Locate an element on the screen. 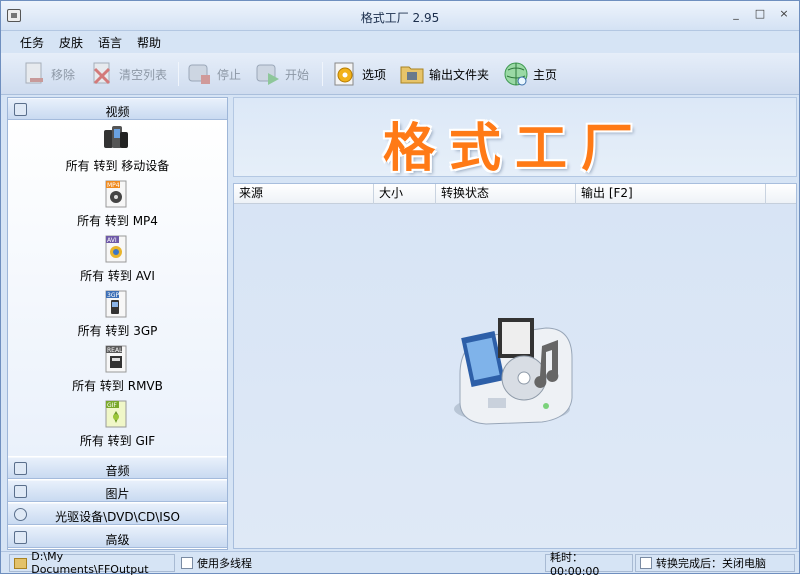  elapsed-time: 耗时：00:00:00 is located at coordinates (589, 564).